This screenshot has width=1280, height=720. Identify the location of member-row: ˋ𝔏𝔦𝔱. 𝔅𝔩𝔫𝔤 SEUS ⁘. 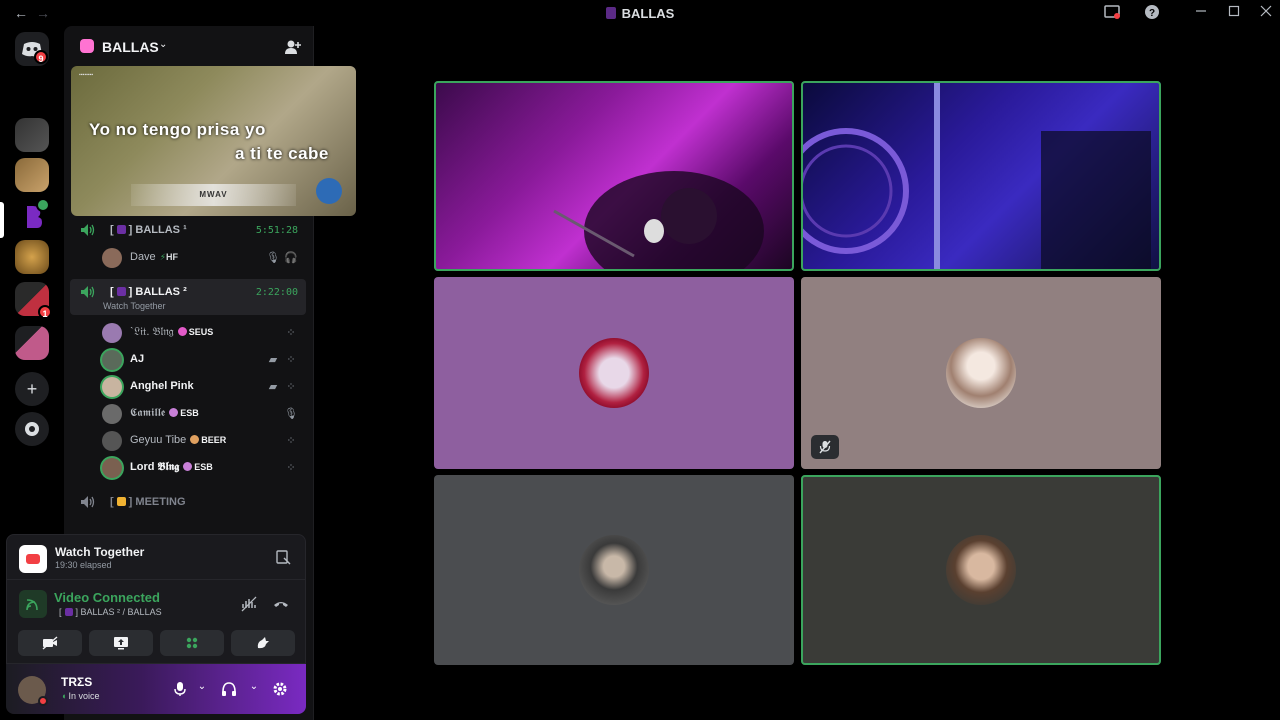
(202, 333).